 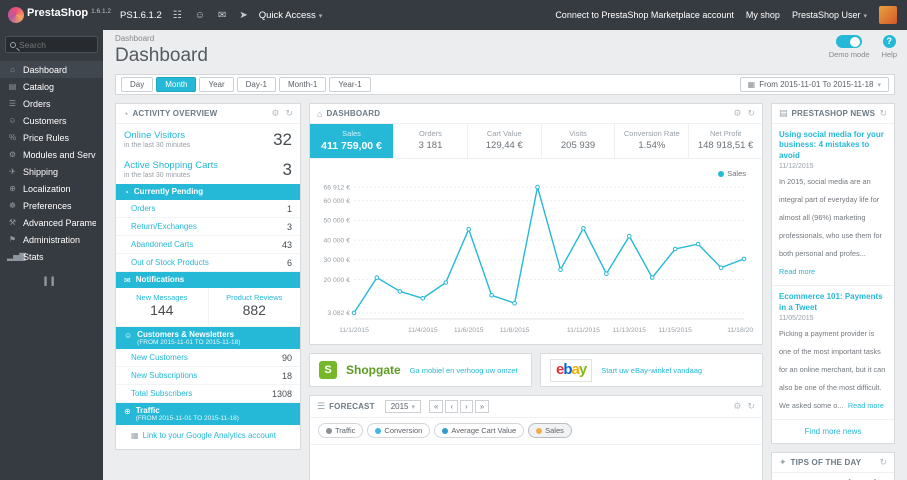 I want to click on kpi-tab-conversion-rate: Conversion Rate 1.54%, so click(x=652, y=141).